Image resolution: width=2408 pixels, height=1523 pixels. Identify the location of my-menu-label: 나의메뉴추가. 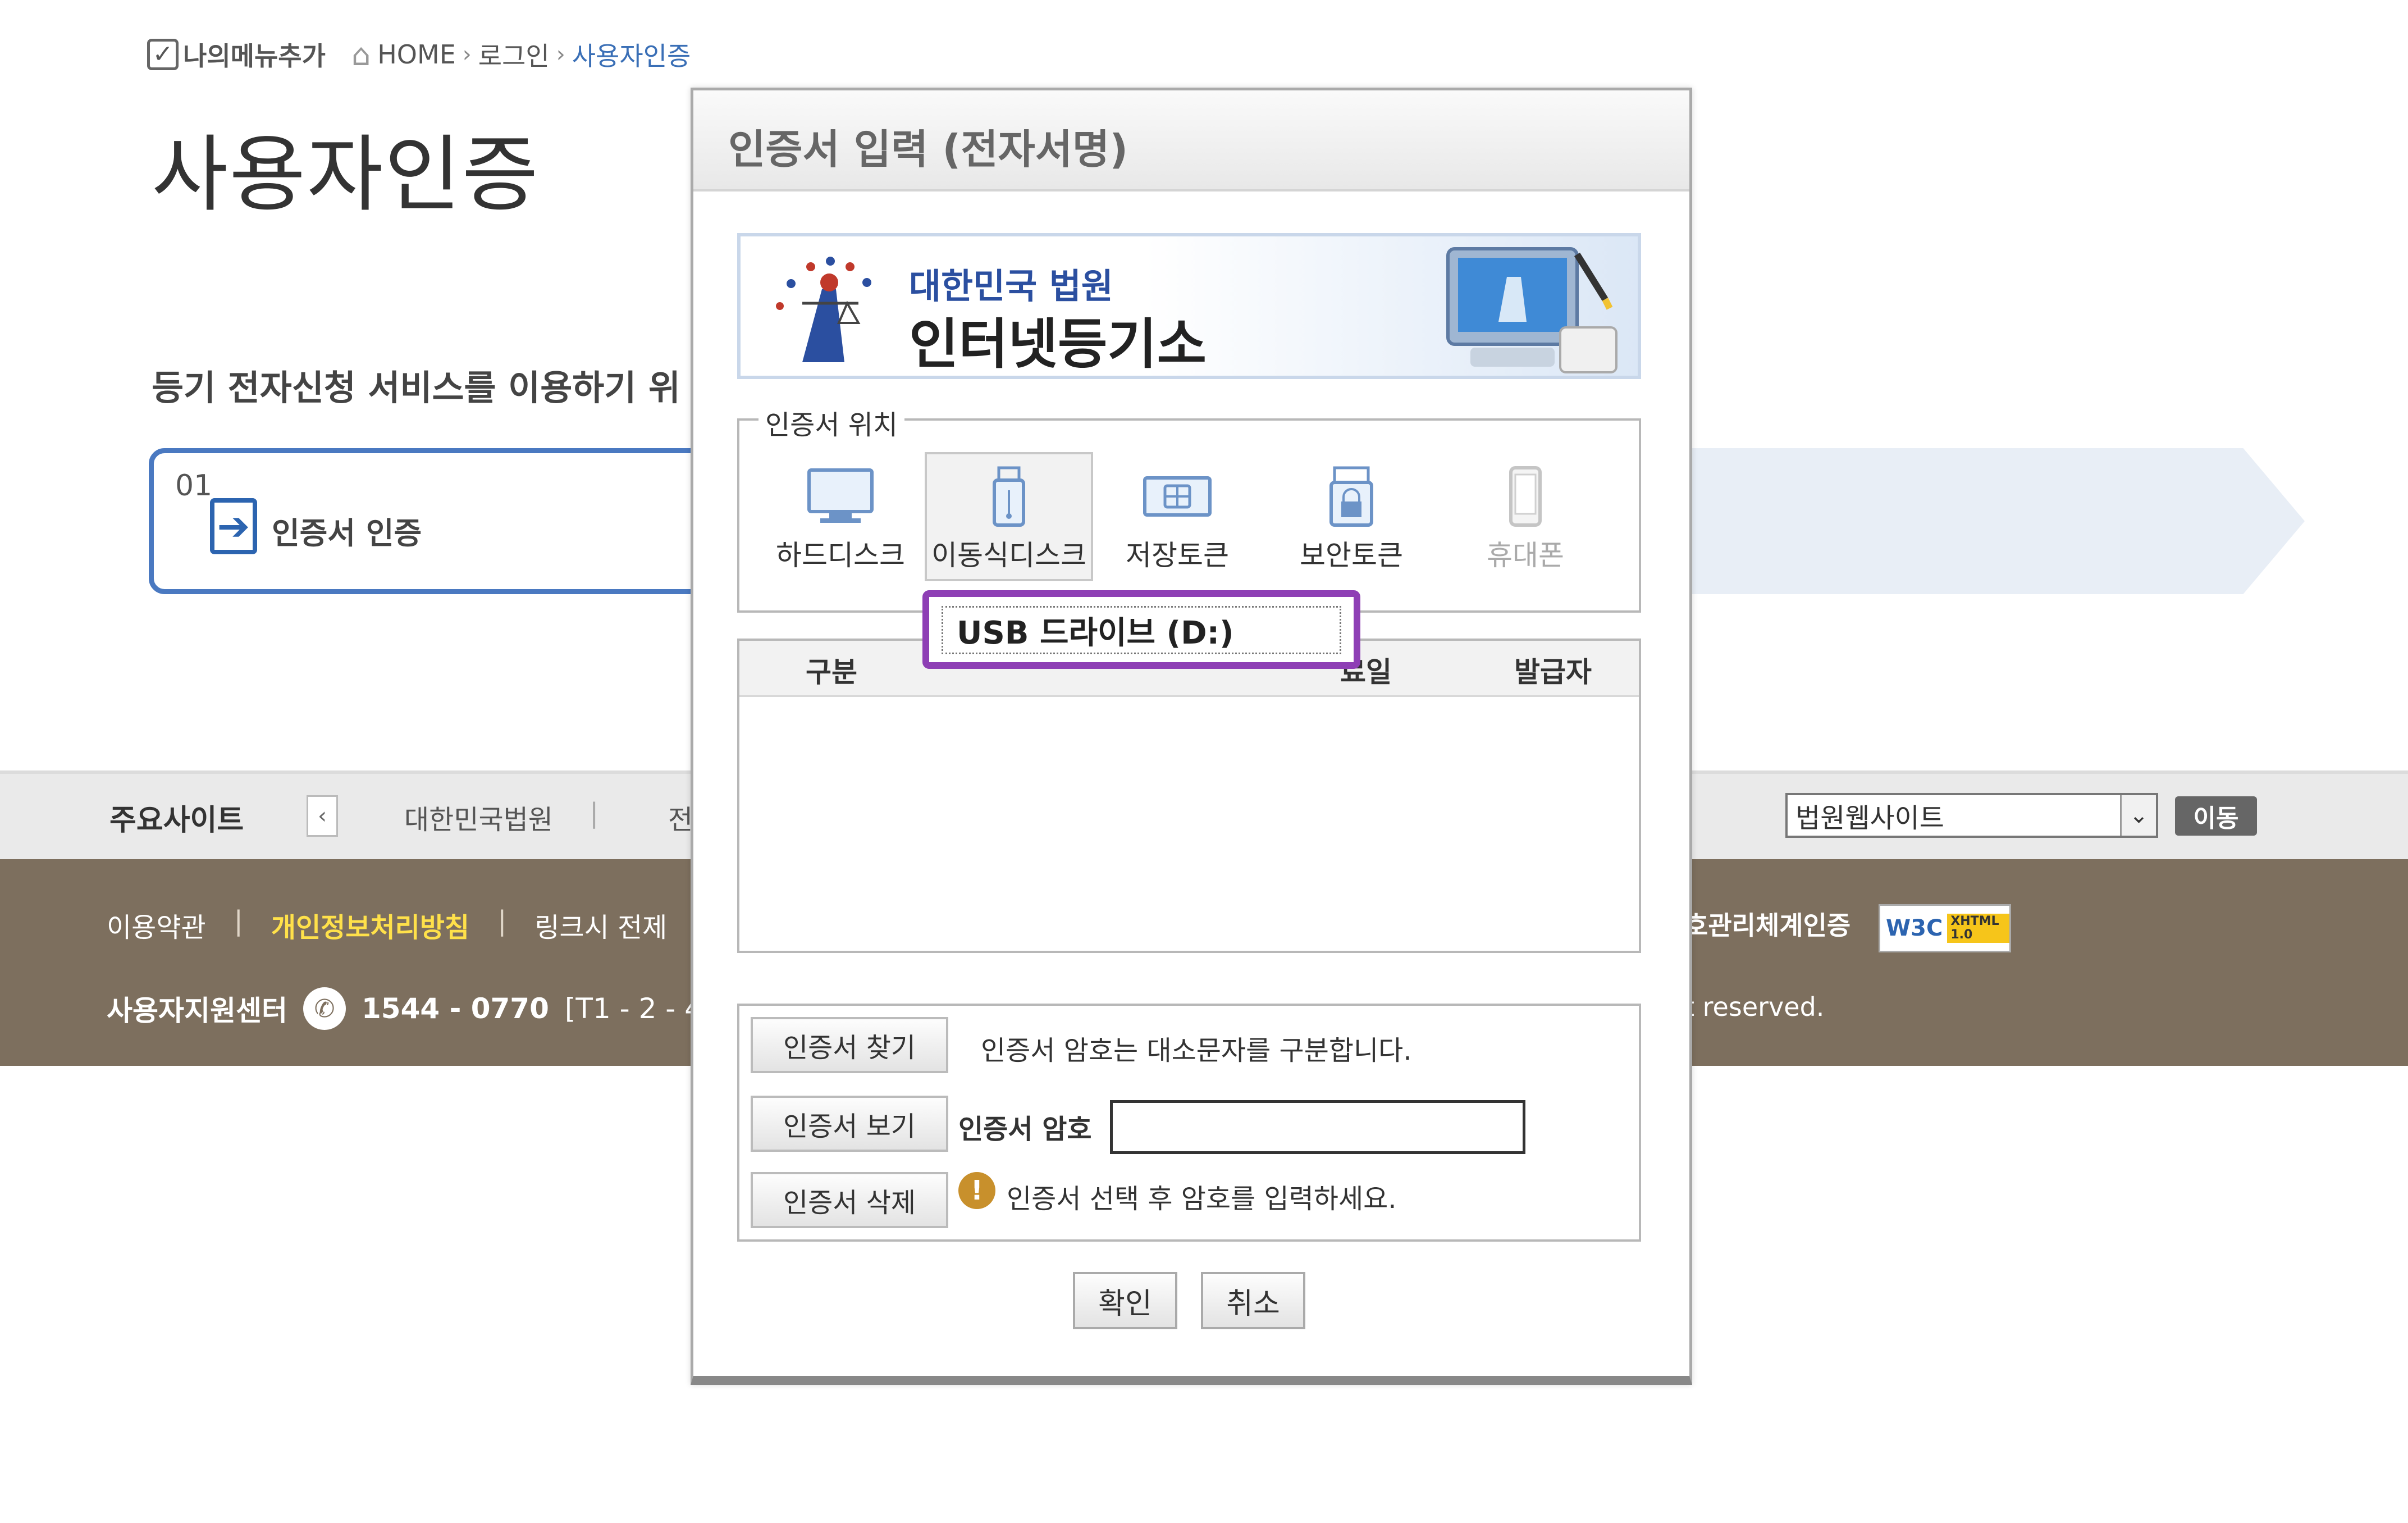
(254, 56).